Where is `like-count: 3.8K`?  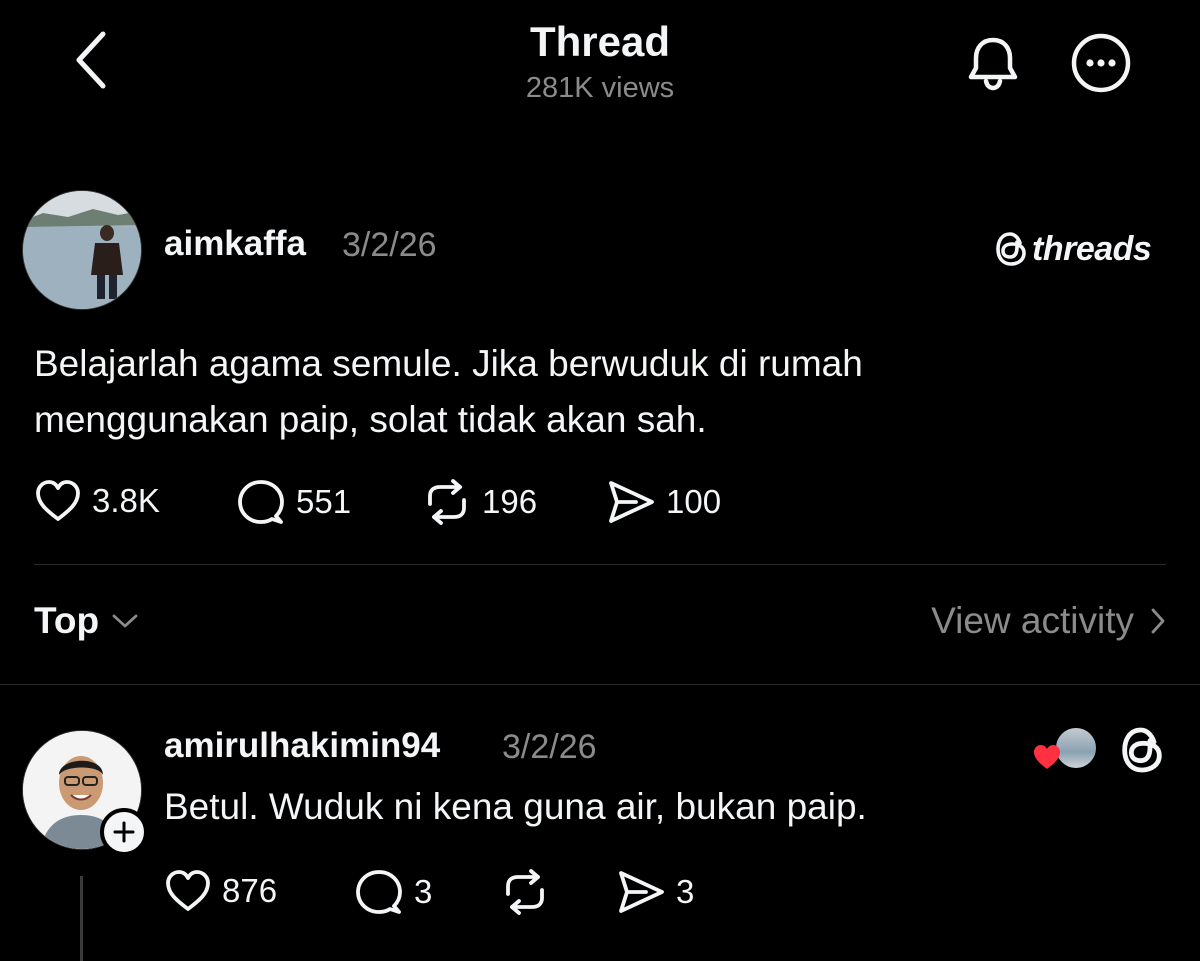
like-count: 3.8K is located at coordinates (126, 500).